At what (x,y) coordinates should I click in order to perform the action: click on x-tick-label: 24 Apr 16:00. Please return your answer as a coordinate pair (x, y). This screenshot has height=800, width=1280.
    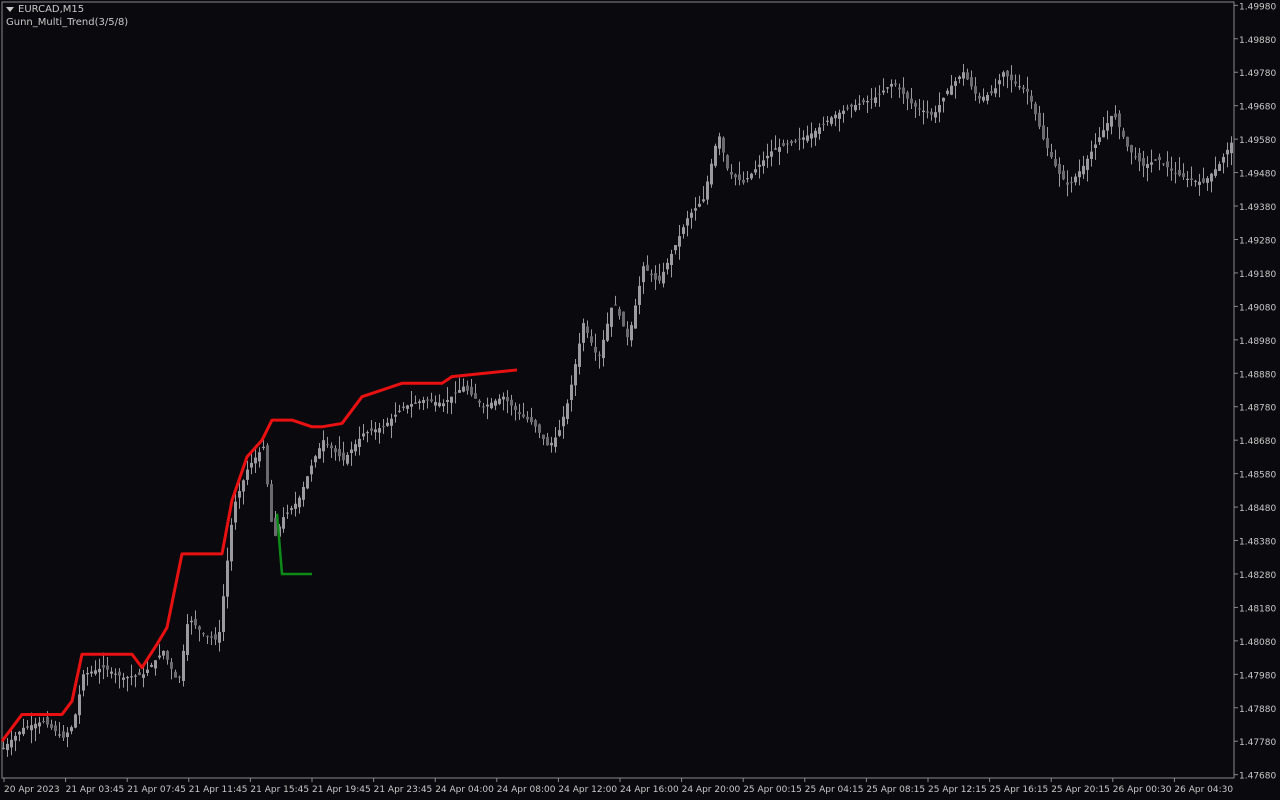
    Looking at the image, I should click on (649, 790).